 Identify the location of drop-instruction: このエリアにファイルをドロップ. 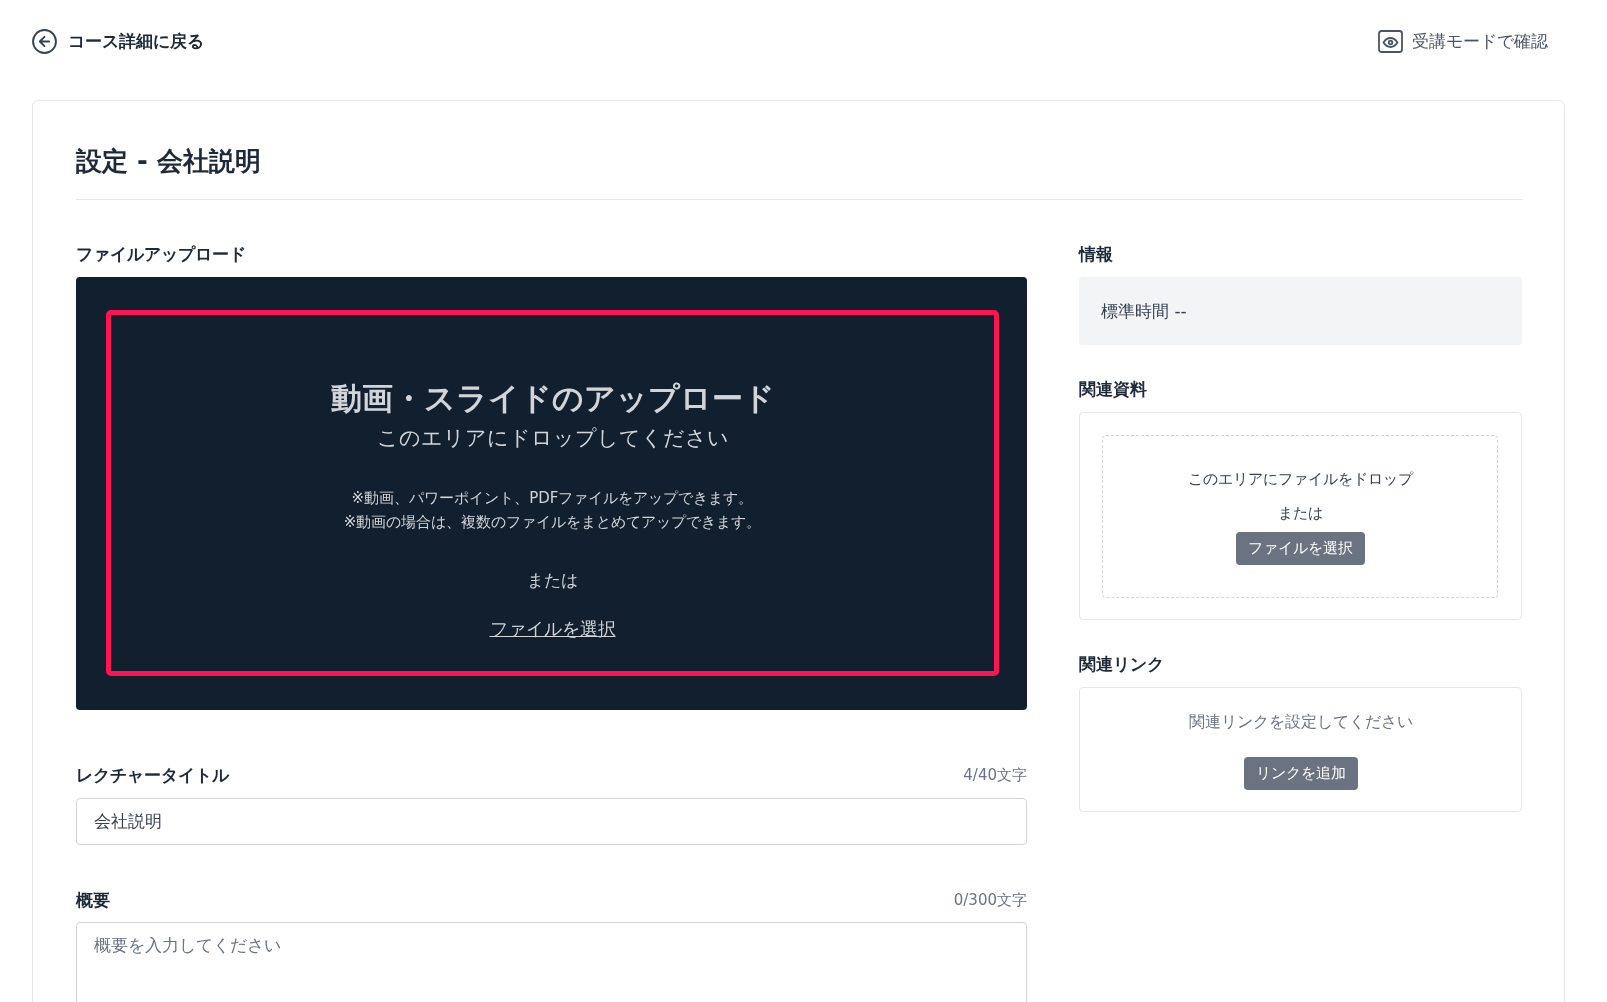
(1300, 479).